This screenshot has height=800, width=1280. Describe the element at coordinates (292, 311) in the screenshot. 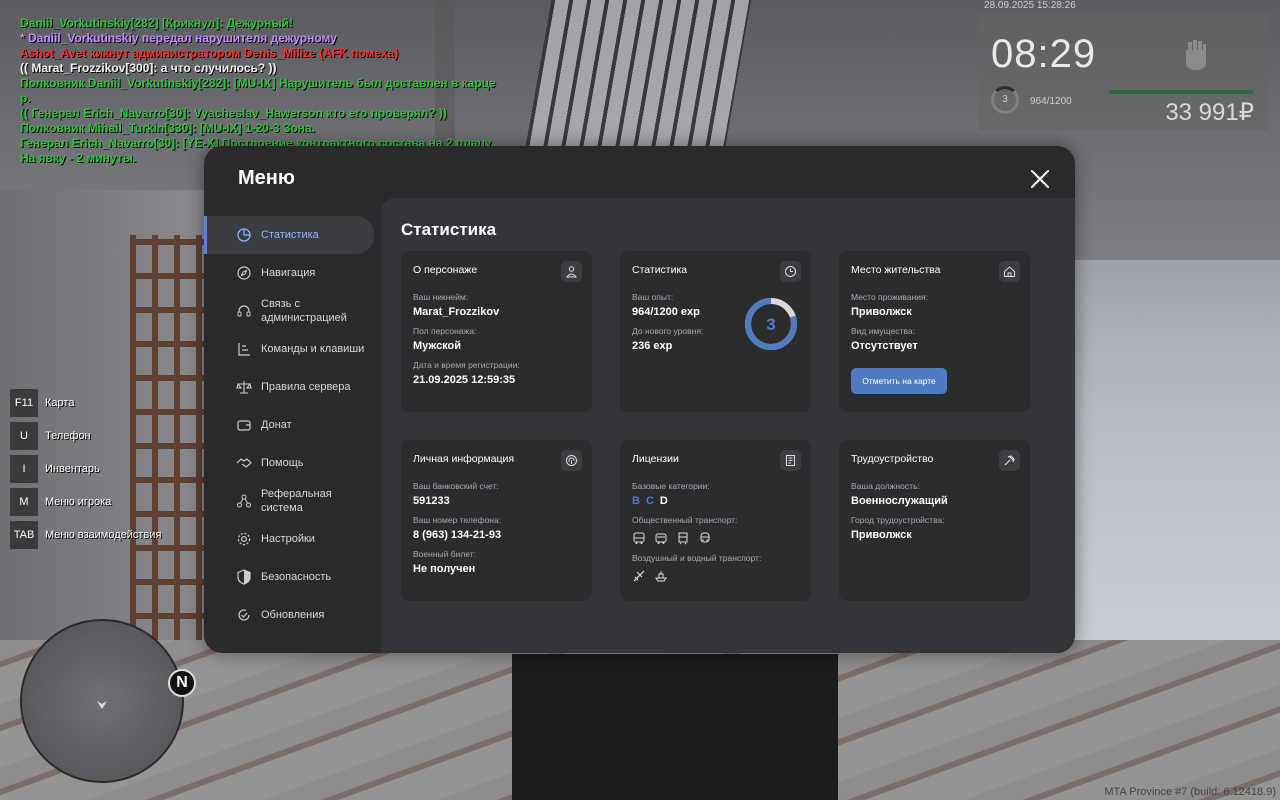

I see `sidebar-item-admin-contact: Связь с администрацией` at that location.